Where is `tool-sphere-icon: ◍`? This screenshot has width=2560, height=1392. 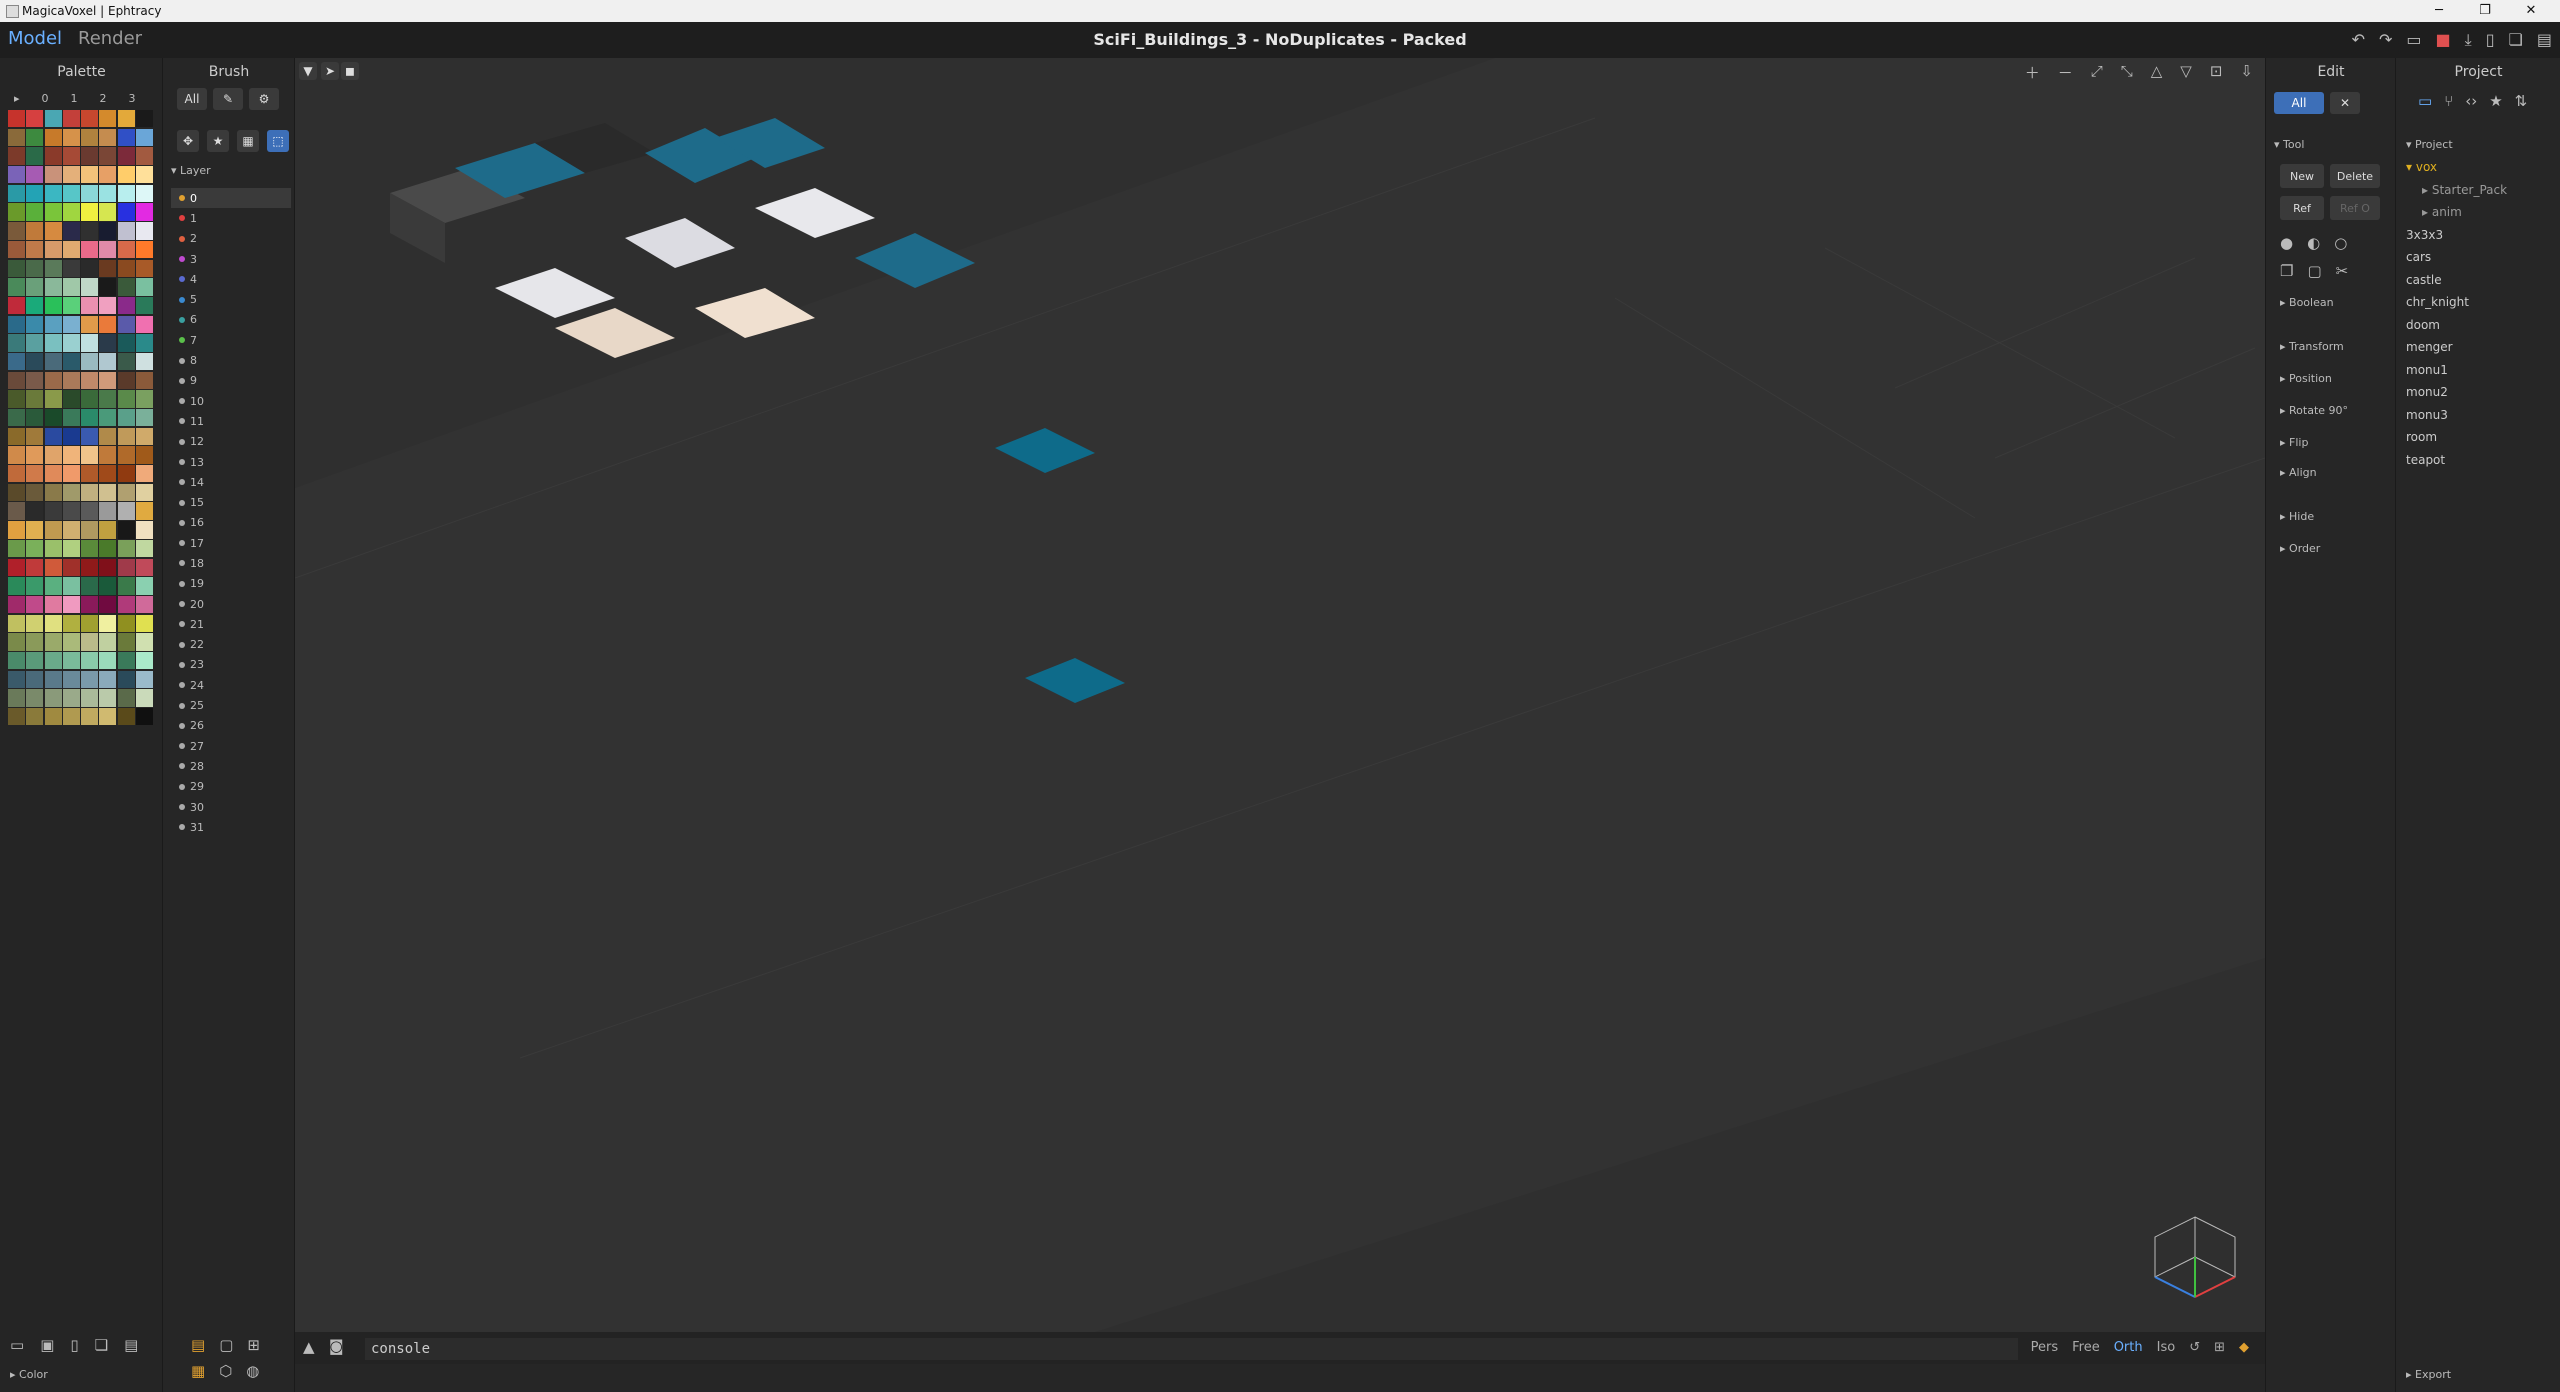
tool-sphere-icon: ◍ is located at coordinates (252, 1371).